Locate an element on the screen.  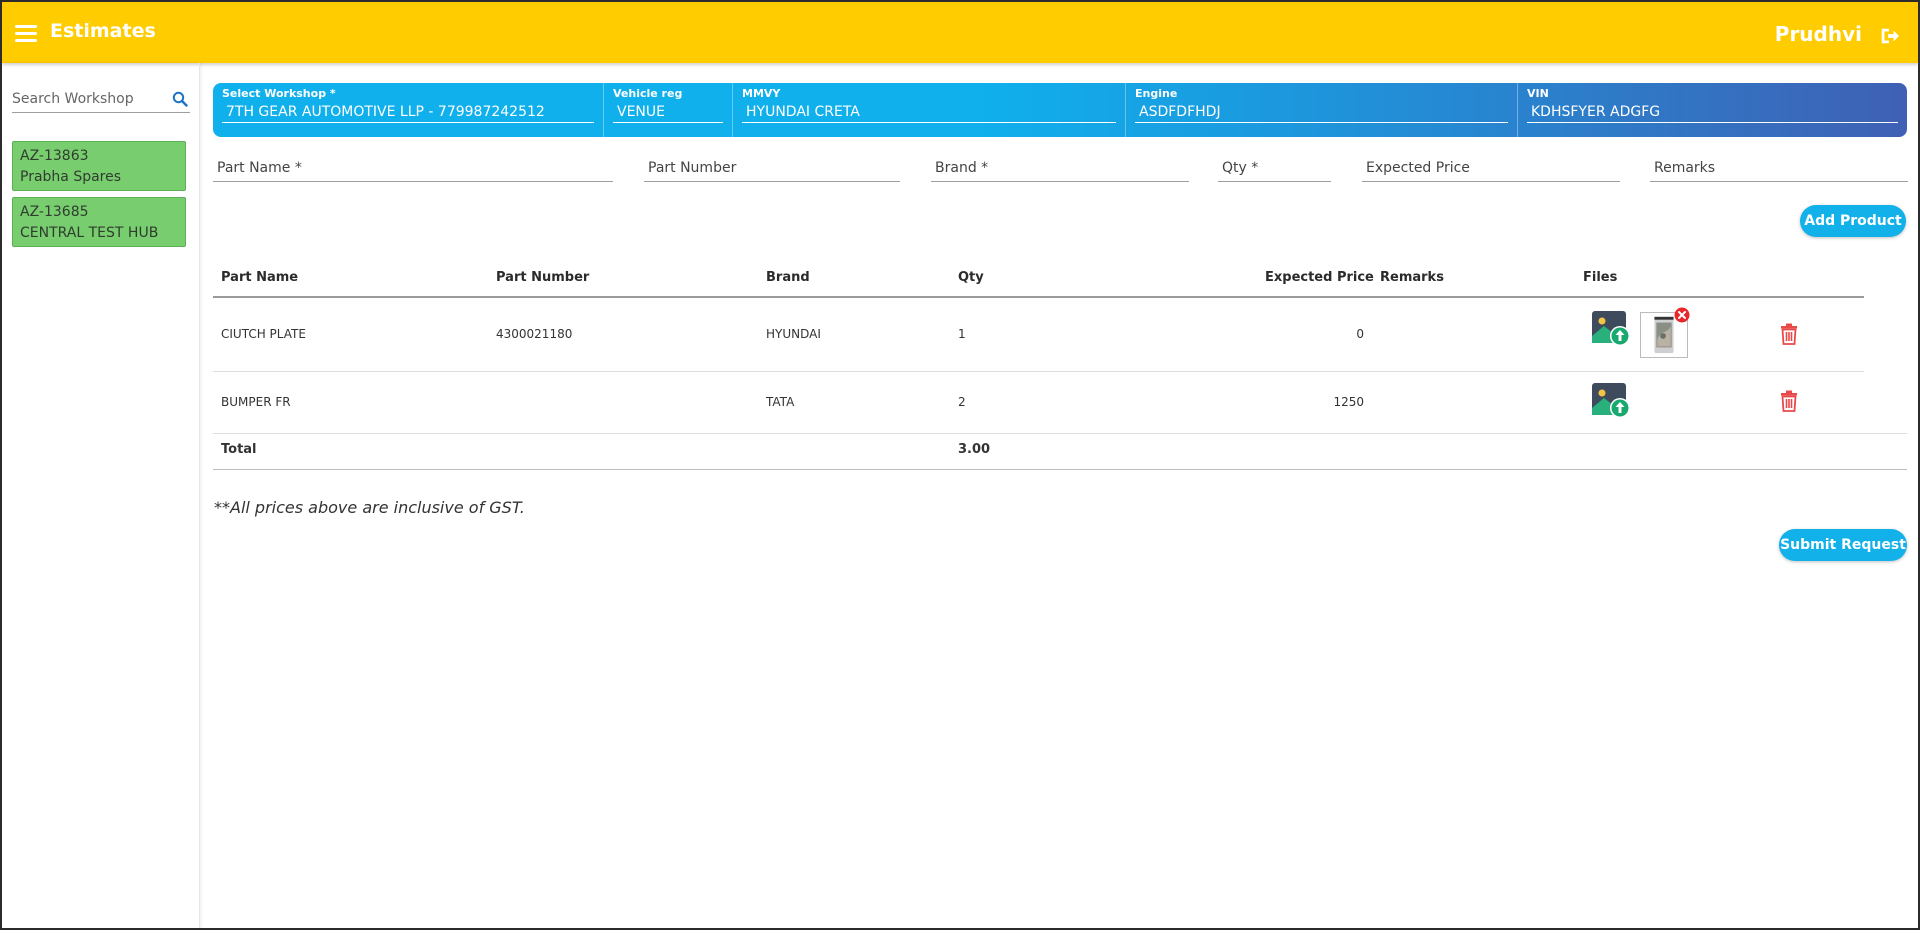
mmvy-input is located at coordinates (929, 112).